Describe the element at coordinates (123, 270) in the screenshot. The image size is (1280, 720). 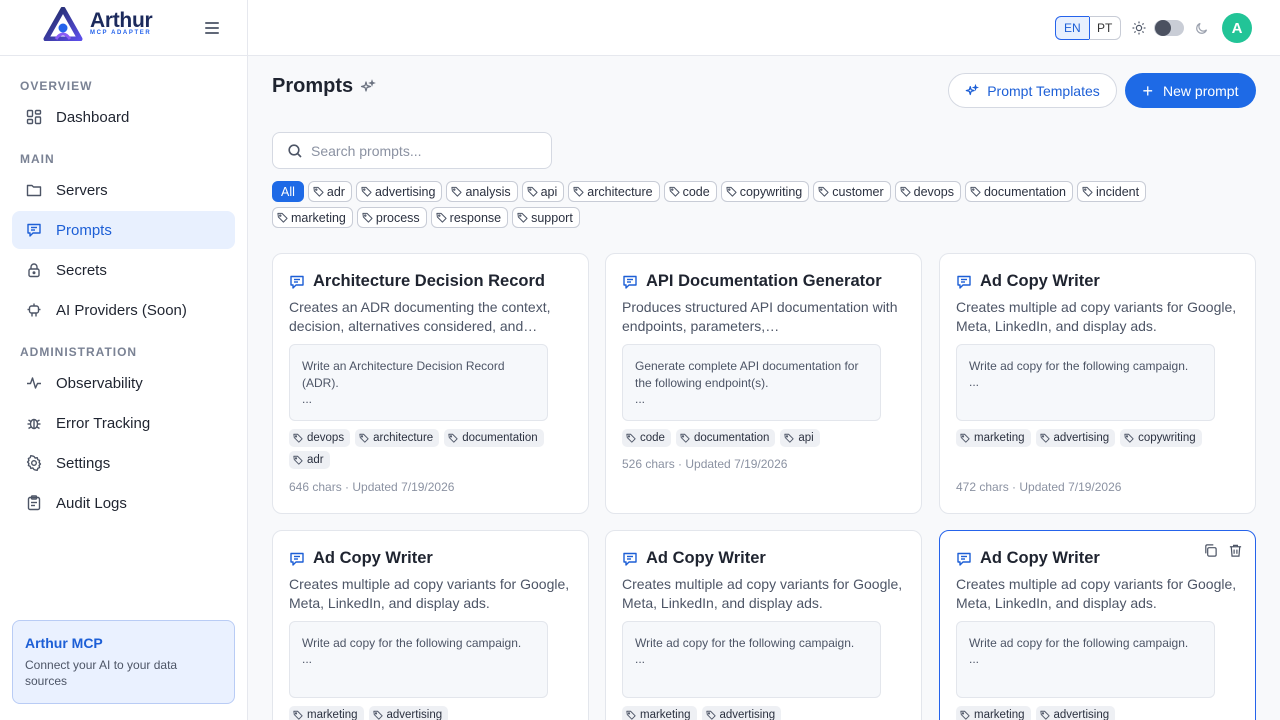
I see `sidebar-item-secrets: Secrets` at that location.